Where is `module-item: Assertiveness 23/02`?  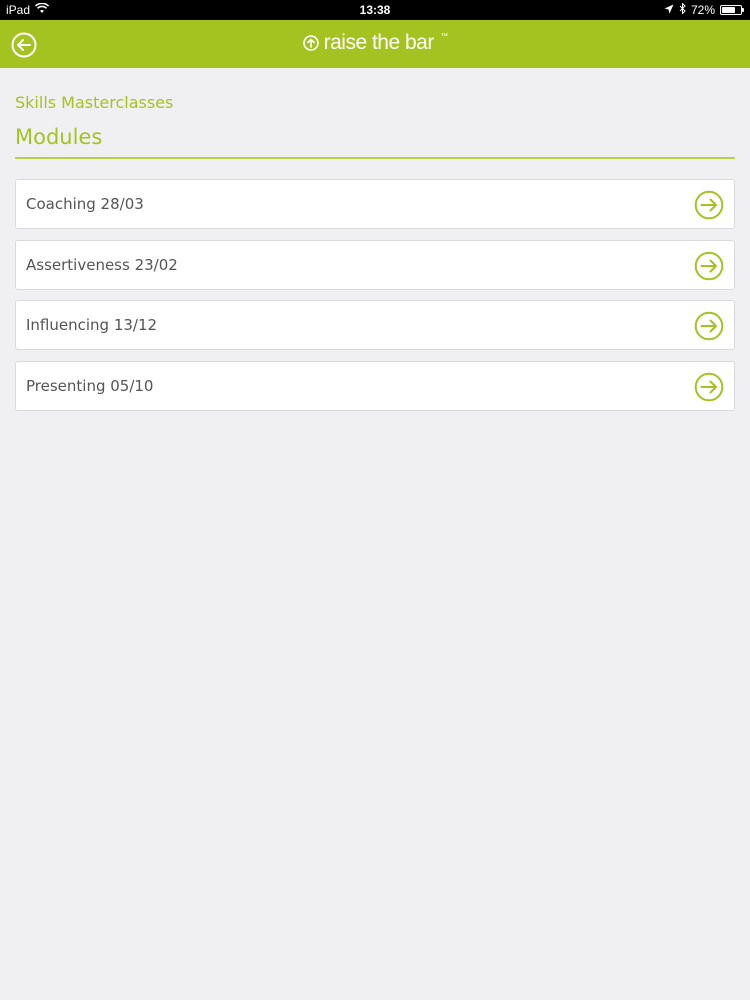
module-item: Assertiveness 23/02 is located at coordinates (375, 264).